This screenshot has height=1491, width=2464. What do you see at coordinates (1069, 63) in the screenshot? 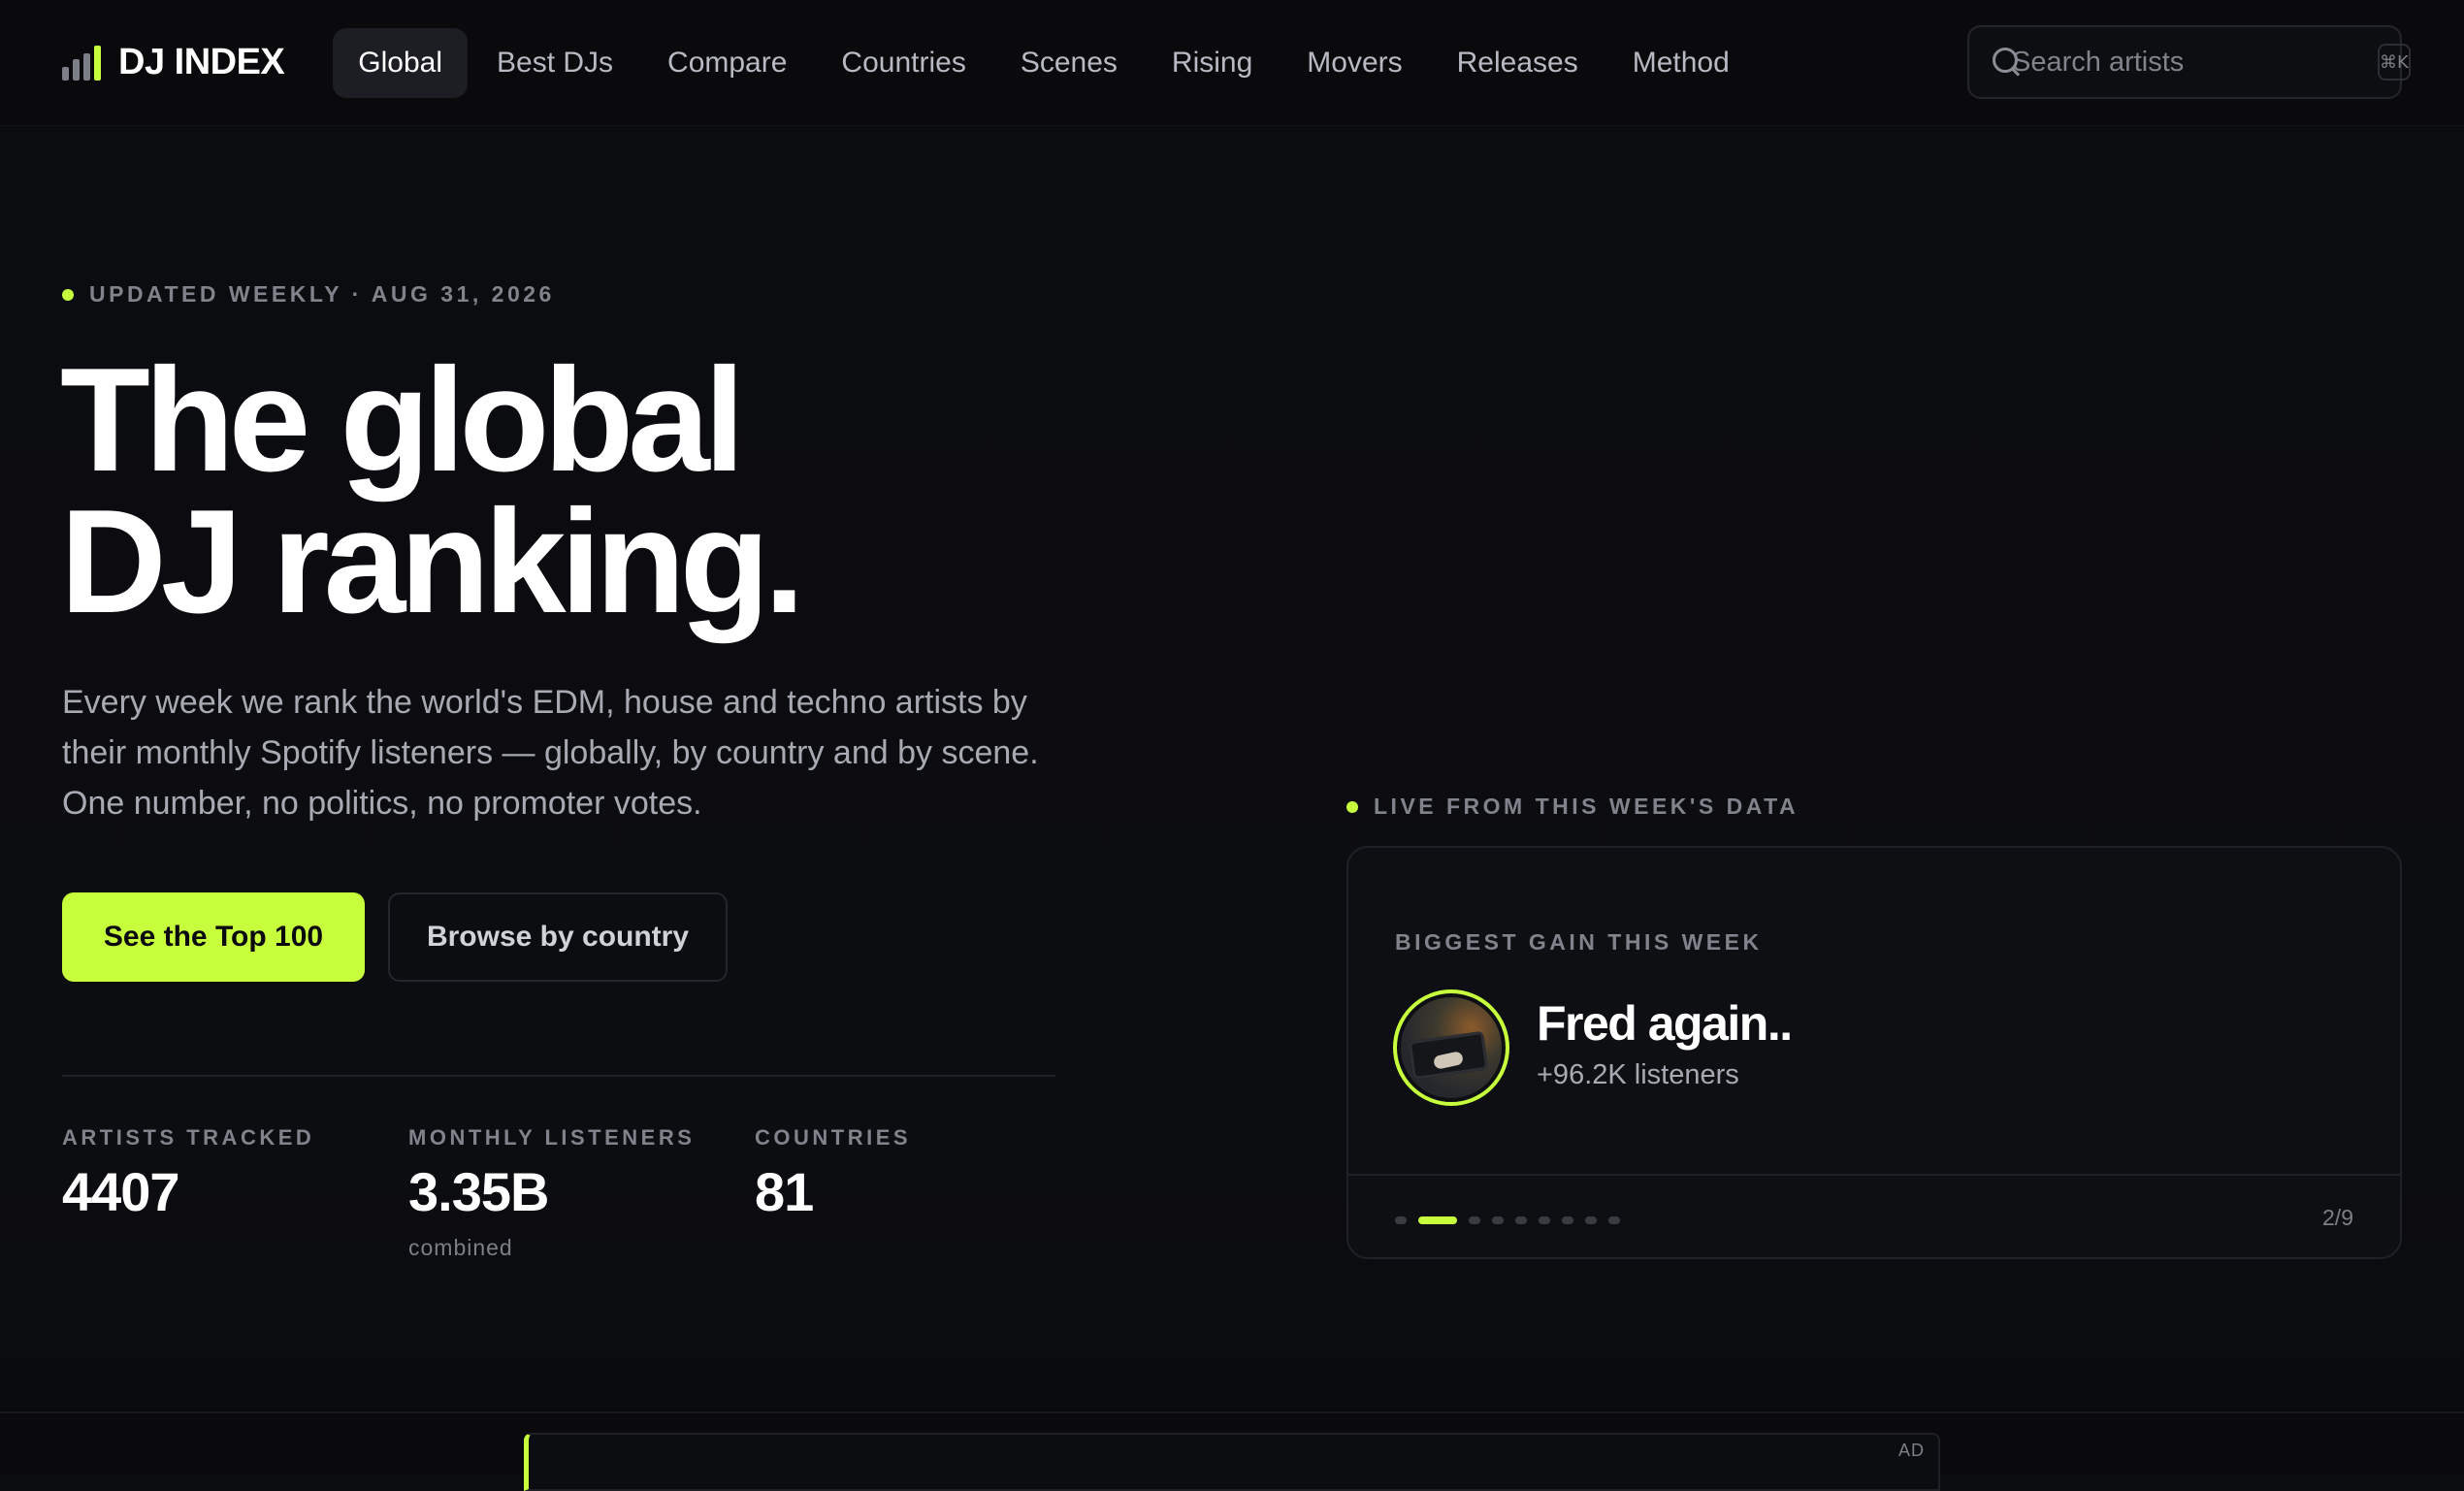
I see `nav-item-scenes: Scenes` at bounding box center [1069, 63].